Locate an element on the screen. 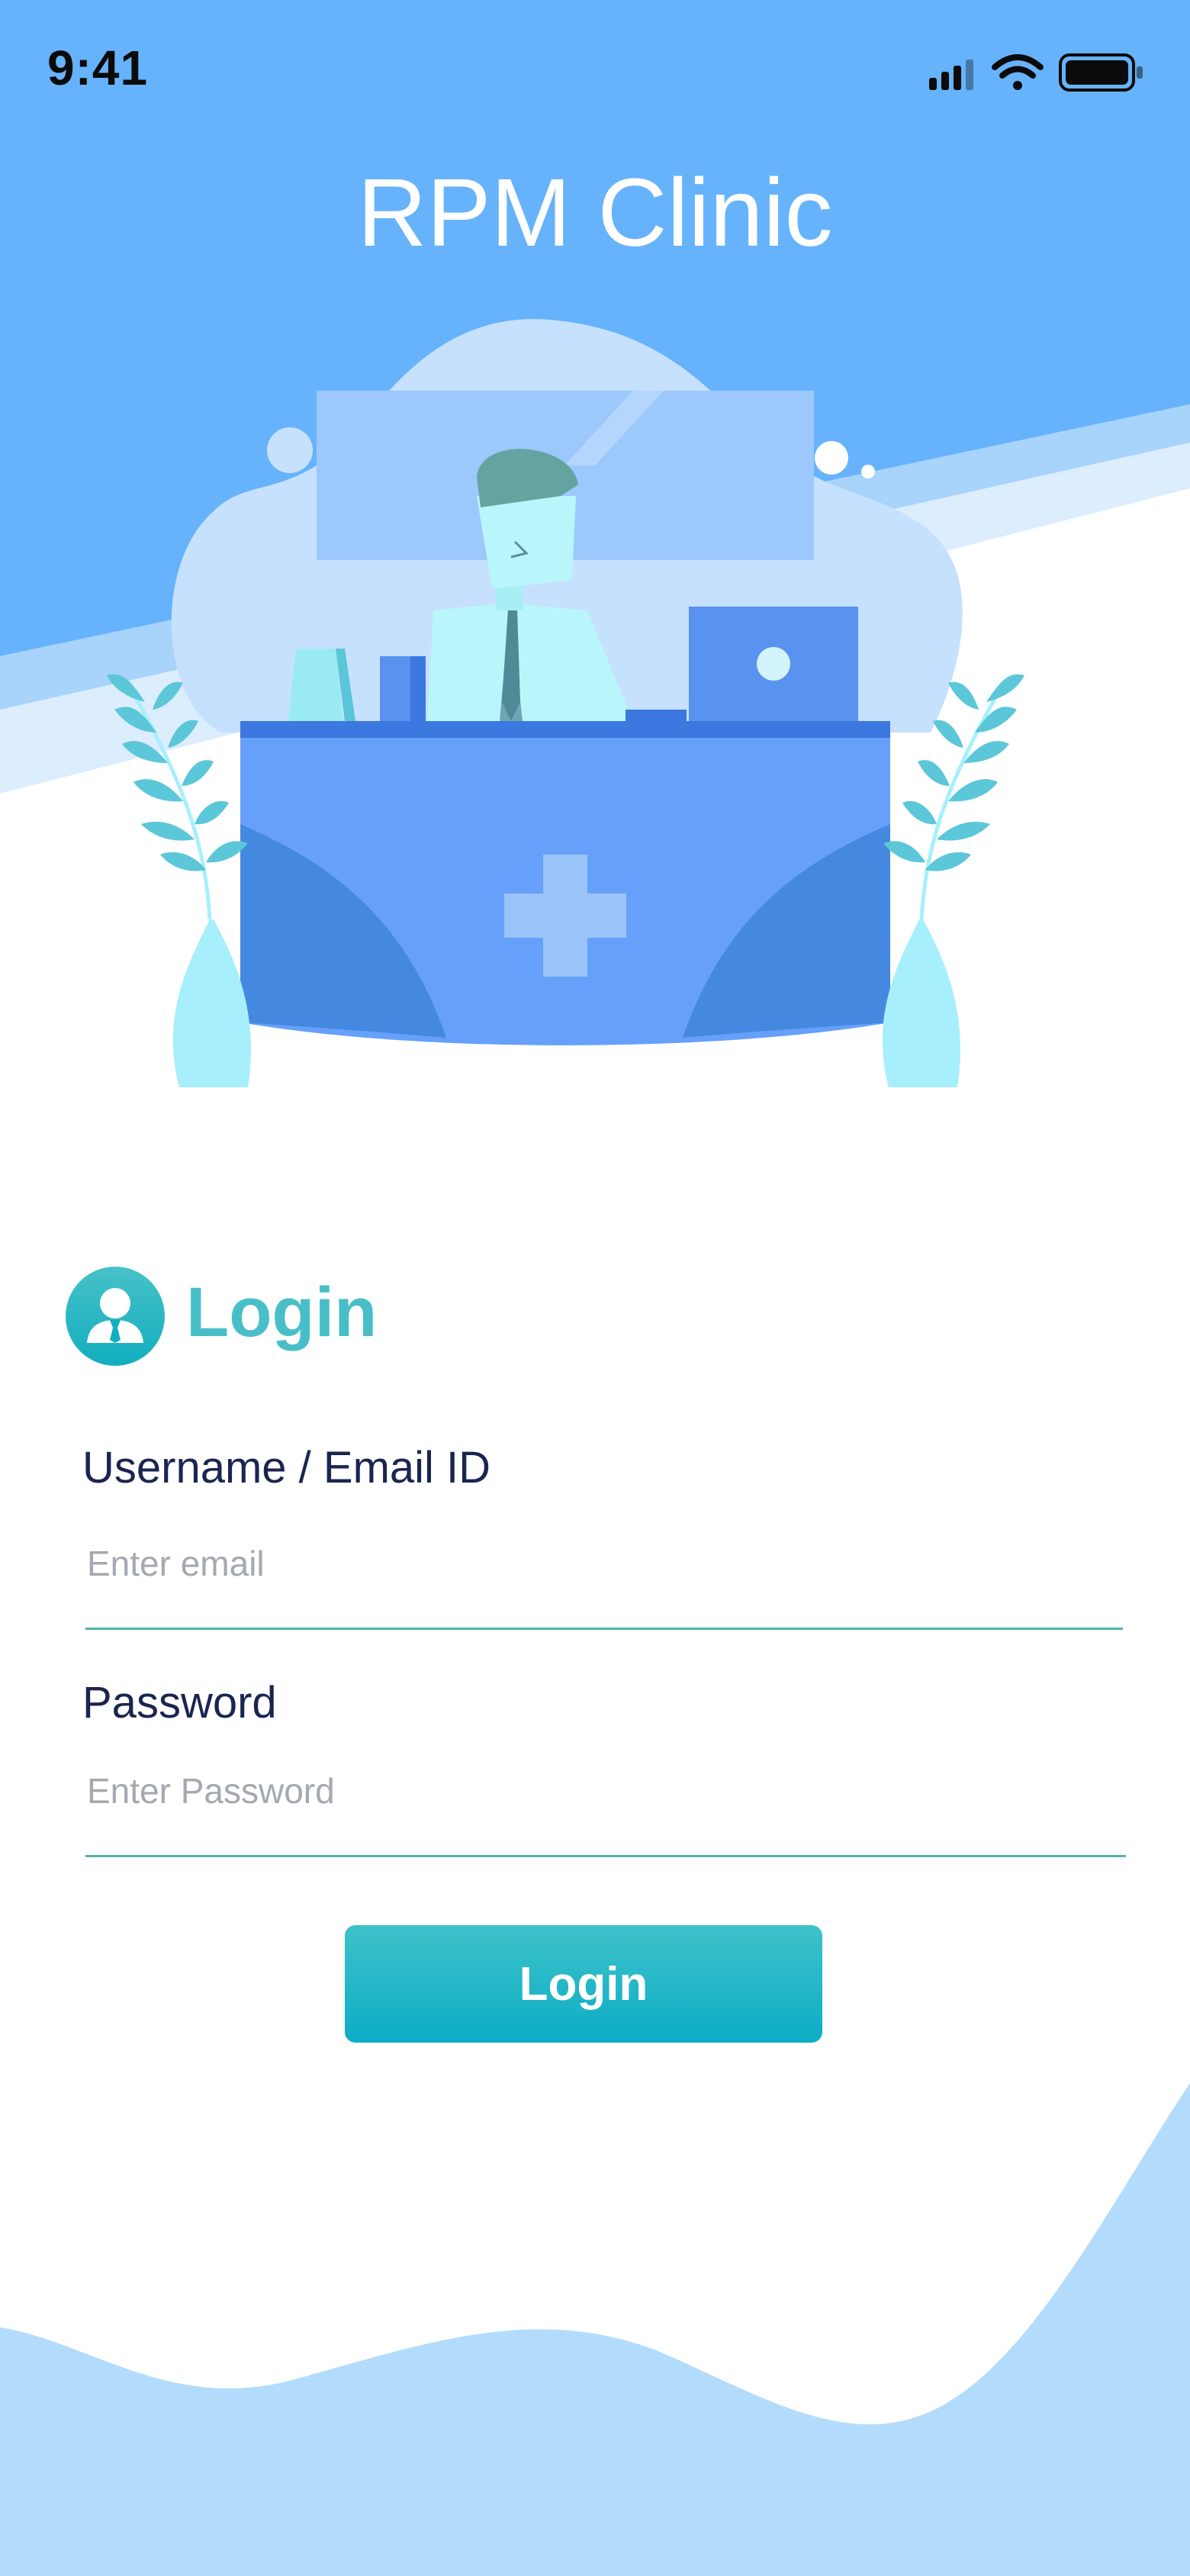  status-bar: 9:41 is located at coordinates (595, 68).